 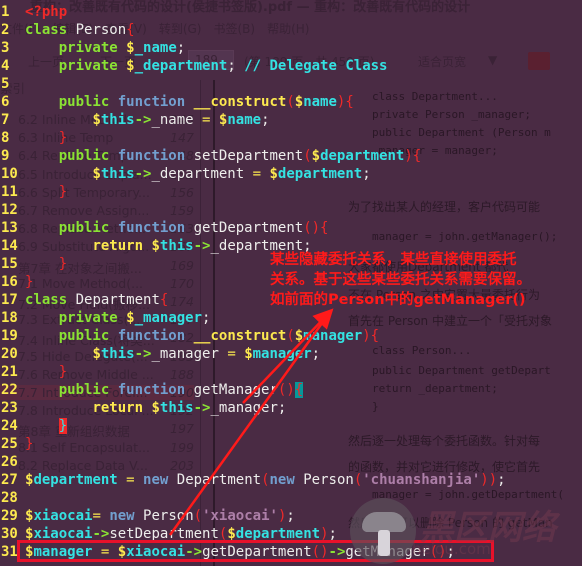 I want to click on annotation-arrows, so click(x=251, y=422).